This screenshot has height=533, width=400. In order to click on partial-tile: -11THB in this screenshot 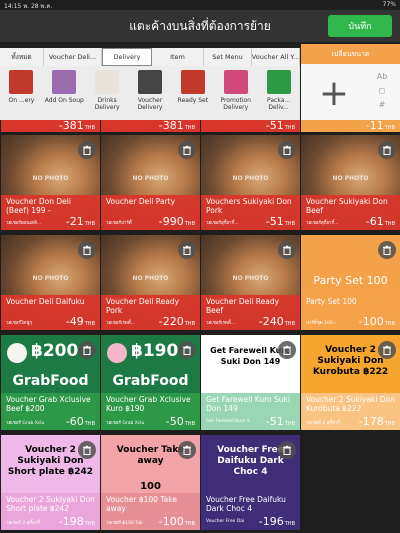, I will do `click(350, 126)`.